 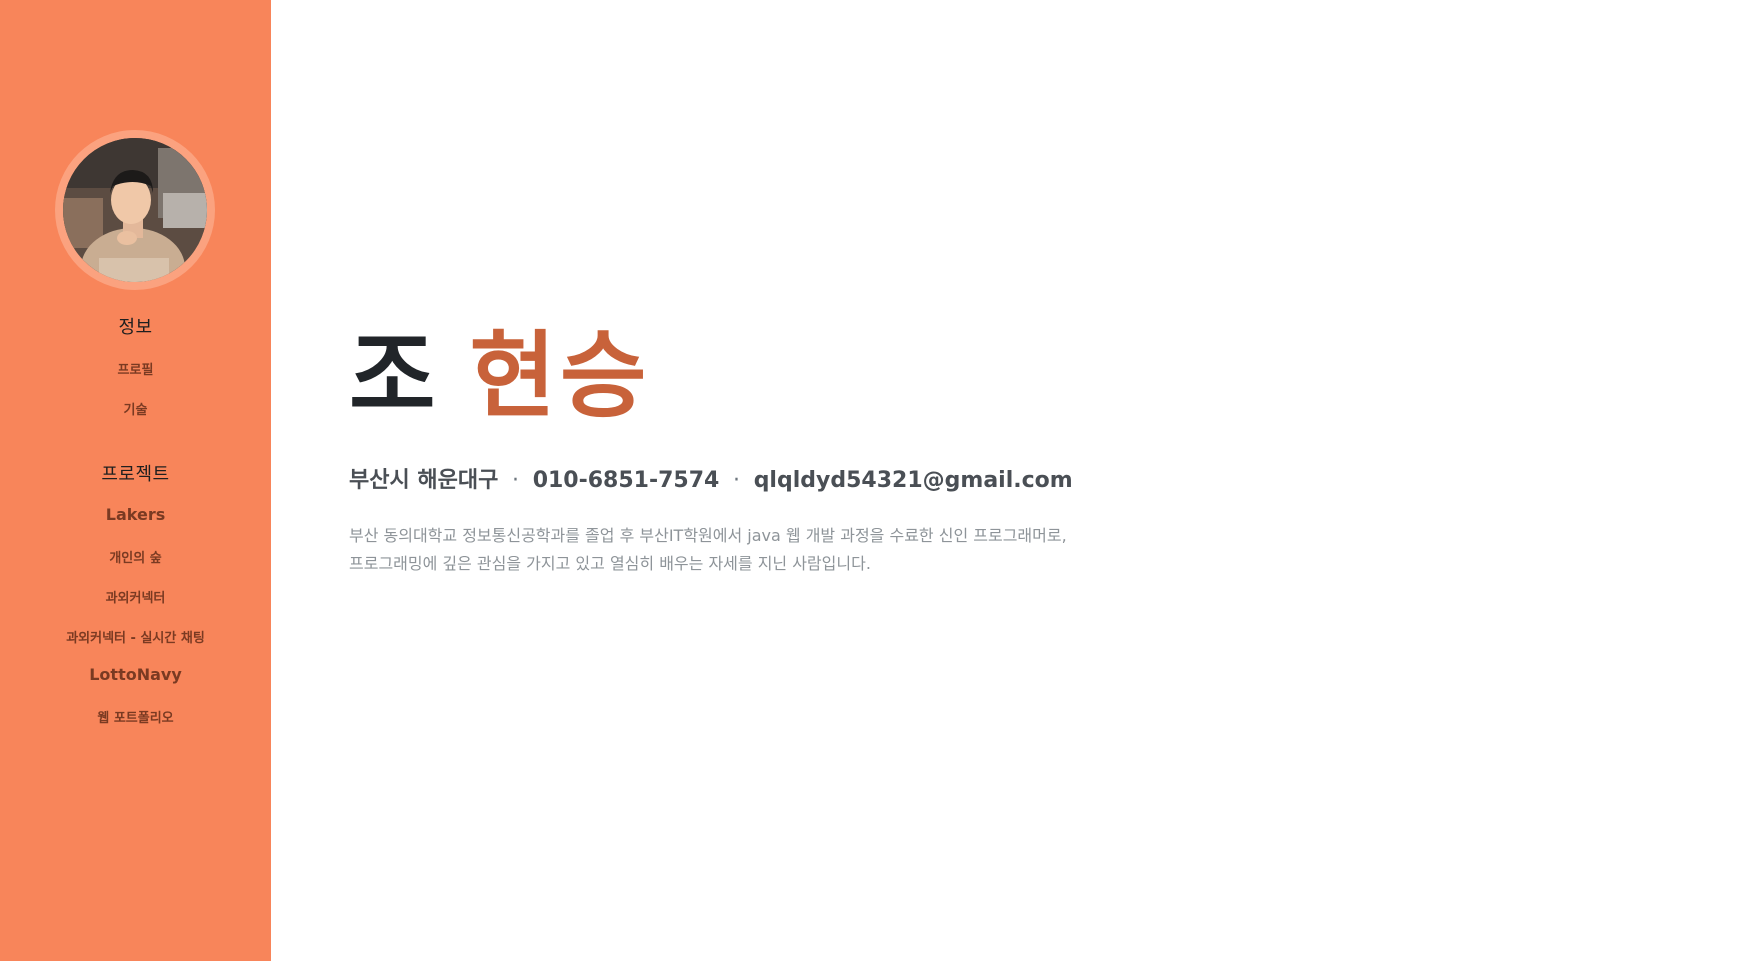 I want to click on nav-heading-info: 정보, so click(x=135, y=327).